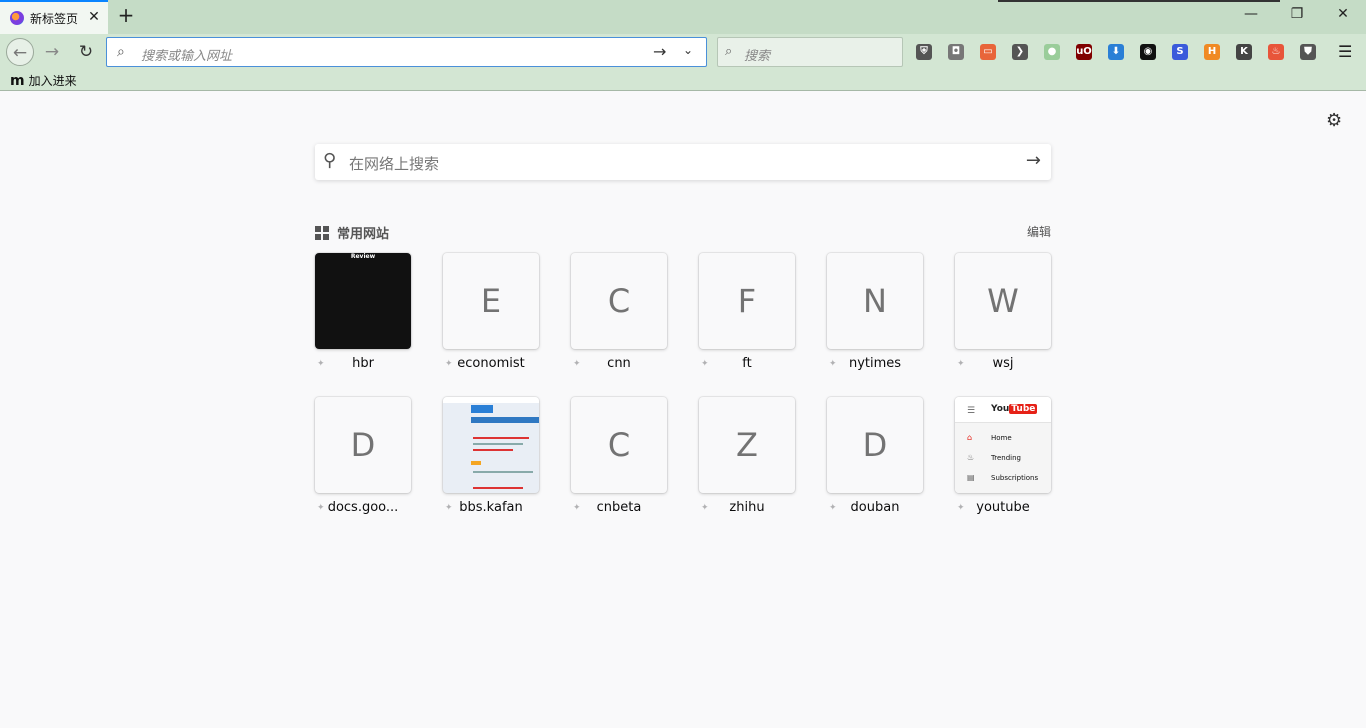 The width and height of the screenshot is (1366, 728). I want to click on tile-label: bbs.kafan, so click(491, 507).